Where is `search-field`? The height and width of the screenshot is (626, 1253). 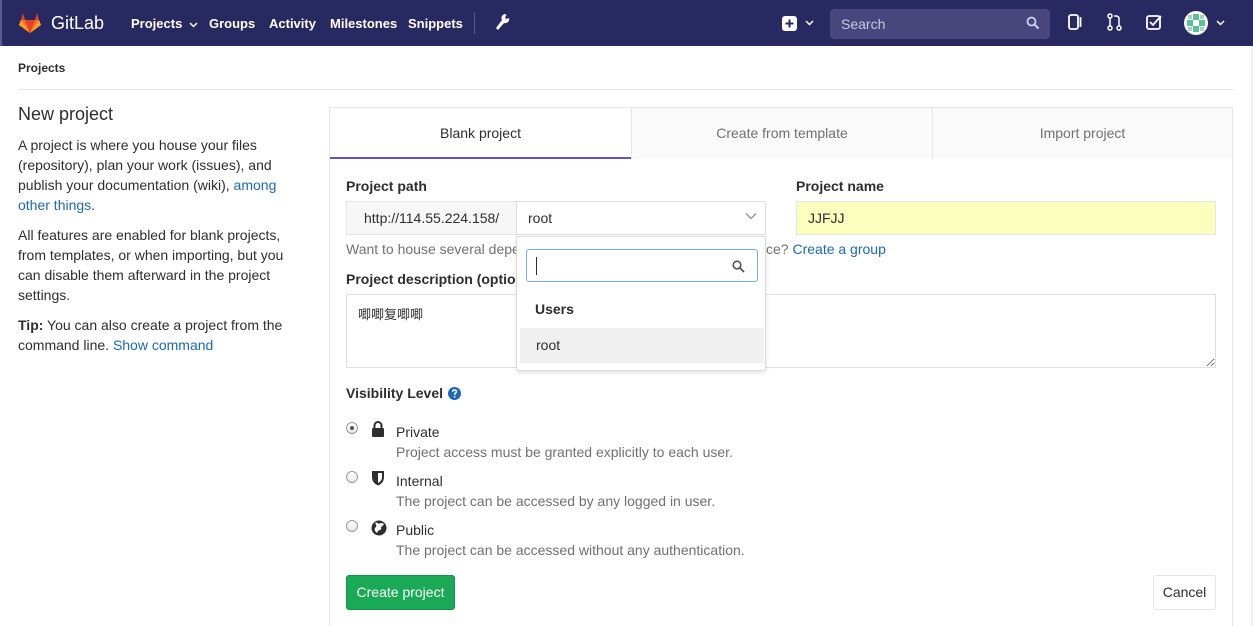
search-field is located at coordinates (940, 24).